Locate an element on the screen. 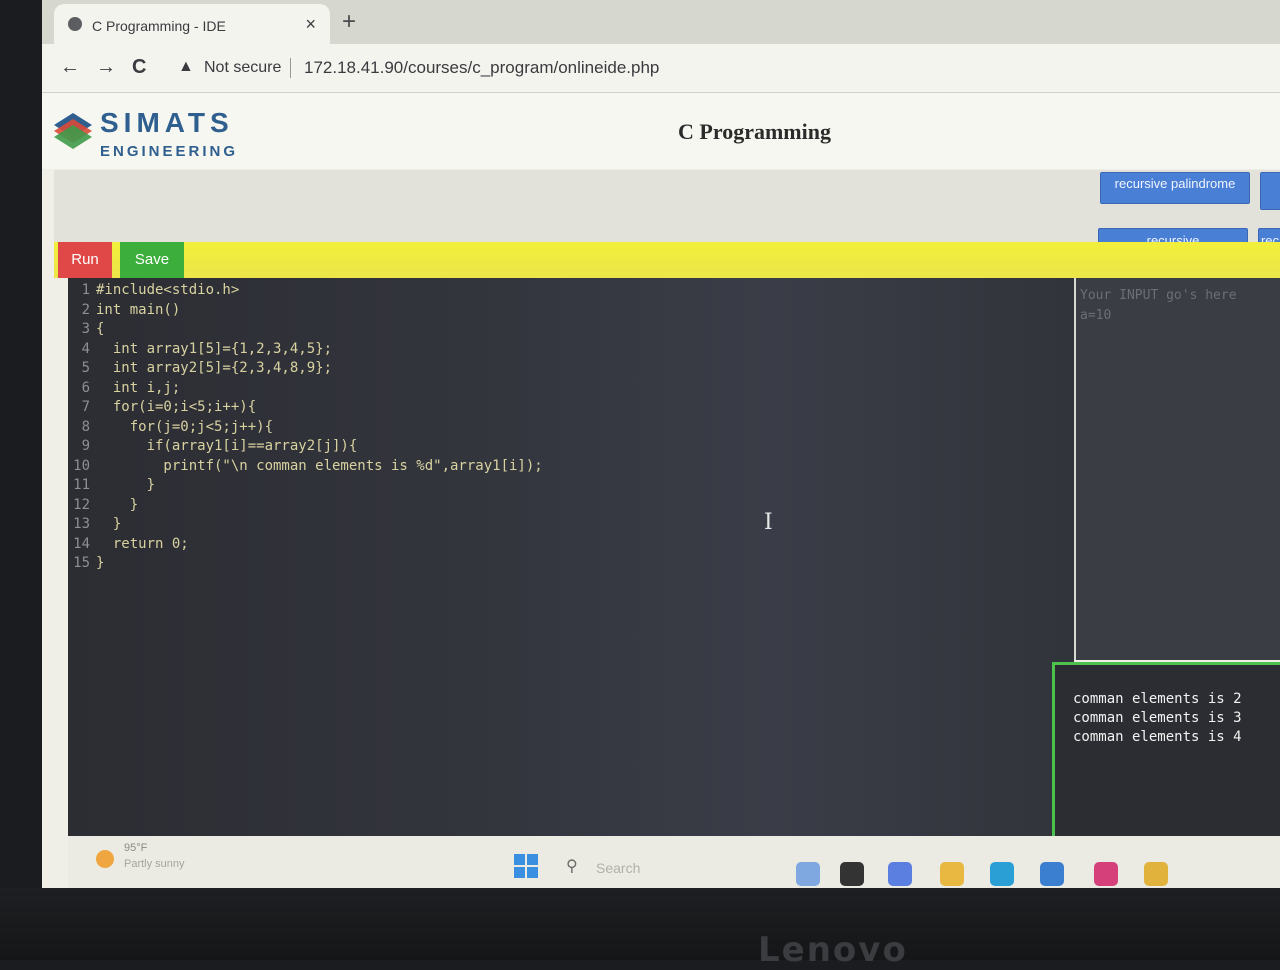  forward-arrow-icon: → is located at coordinates (106, 67).